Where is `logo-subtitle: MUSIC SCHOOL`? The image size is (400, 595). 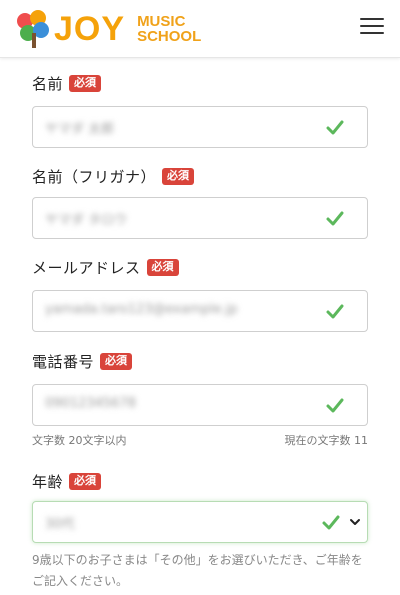 logo-subtitle: MUSIC SCHOOL is located at coordinates (169, 29).